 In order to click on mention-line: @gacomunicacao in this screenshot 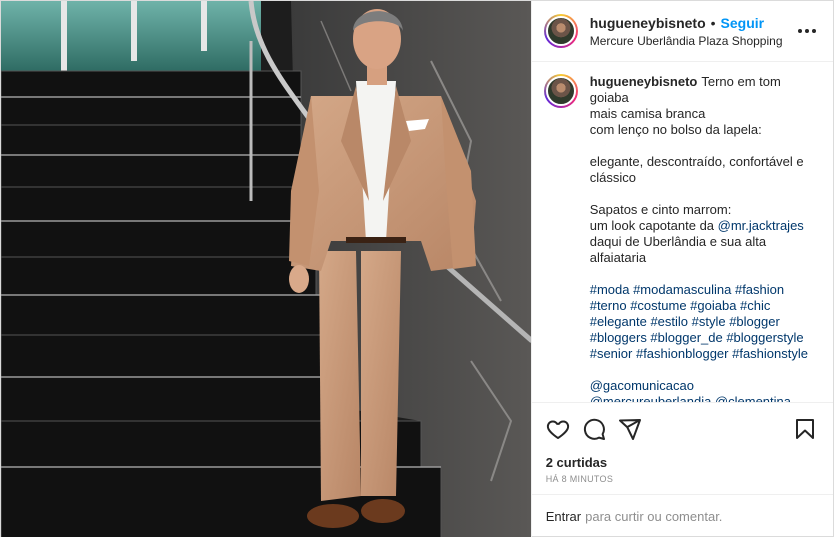, I will do `click(699, 386)`.